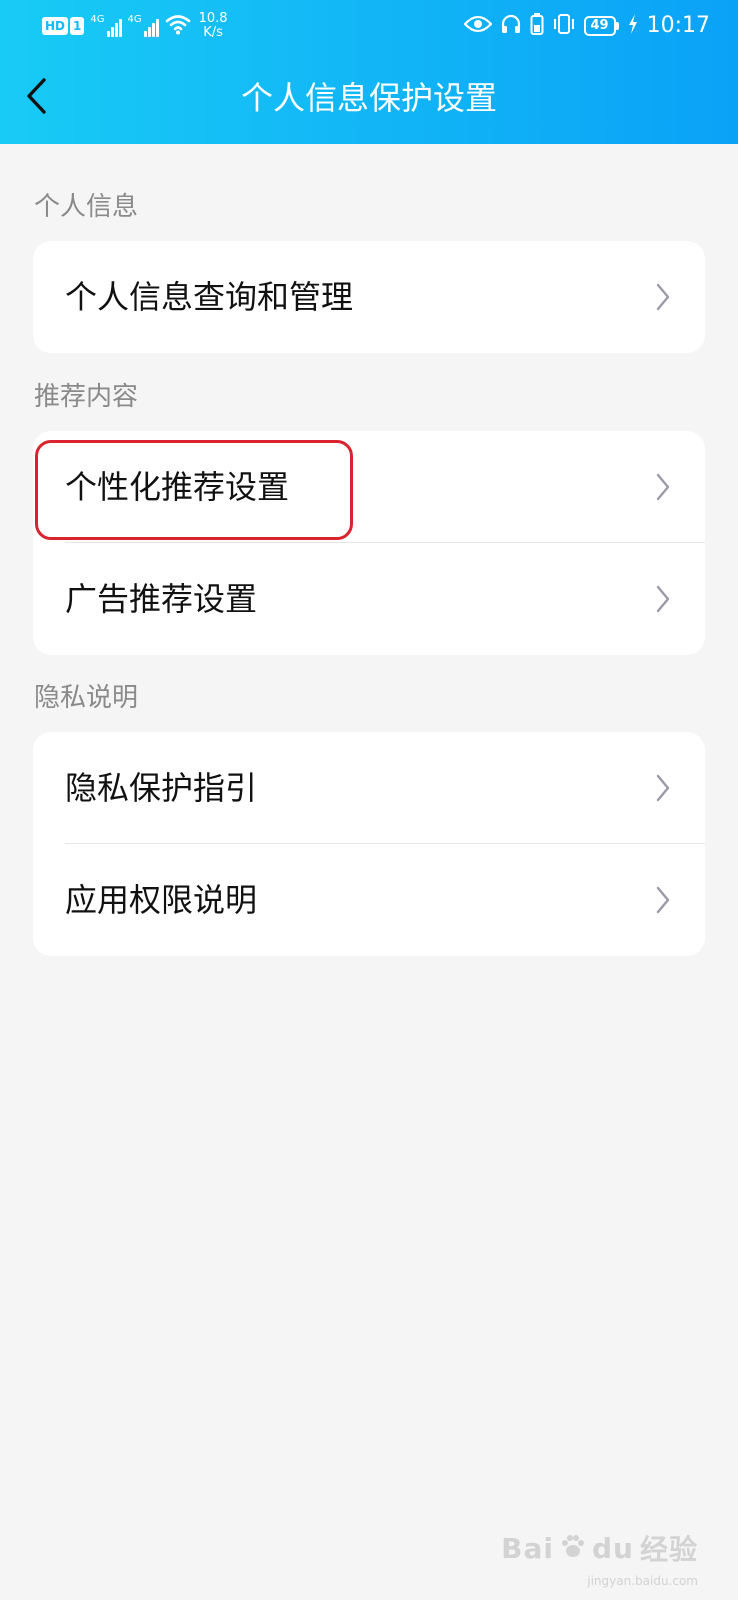  I want to click on battery-level: 49, so click(599, 26).